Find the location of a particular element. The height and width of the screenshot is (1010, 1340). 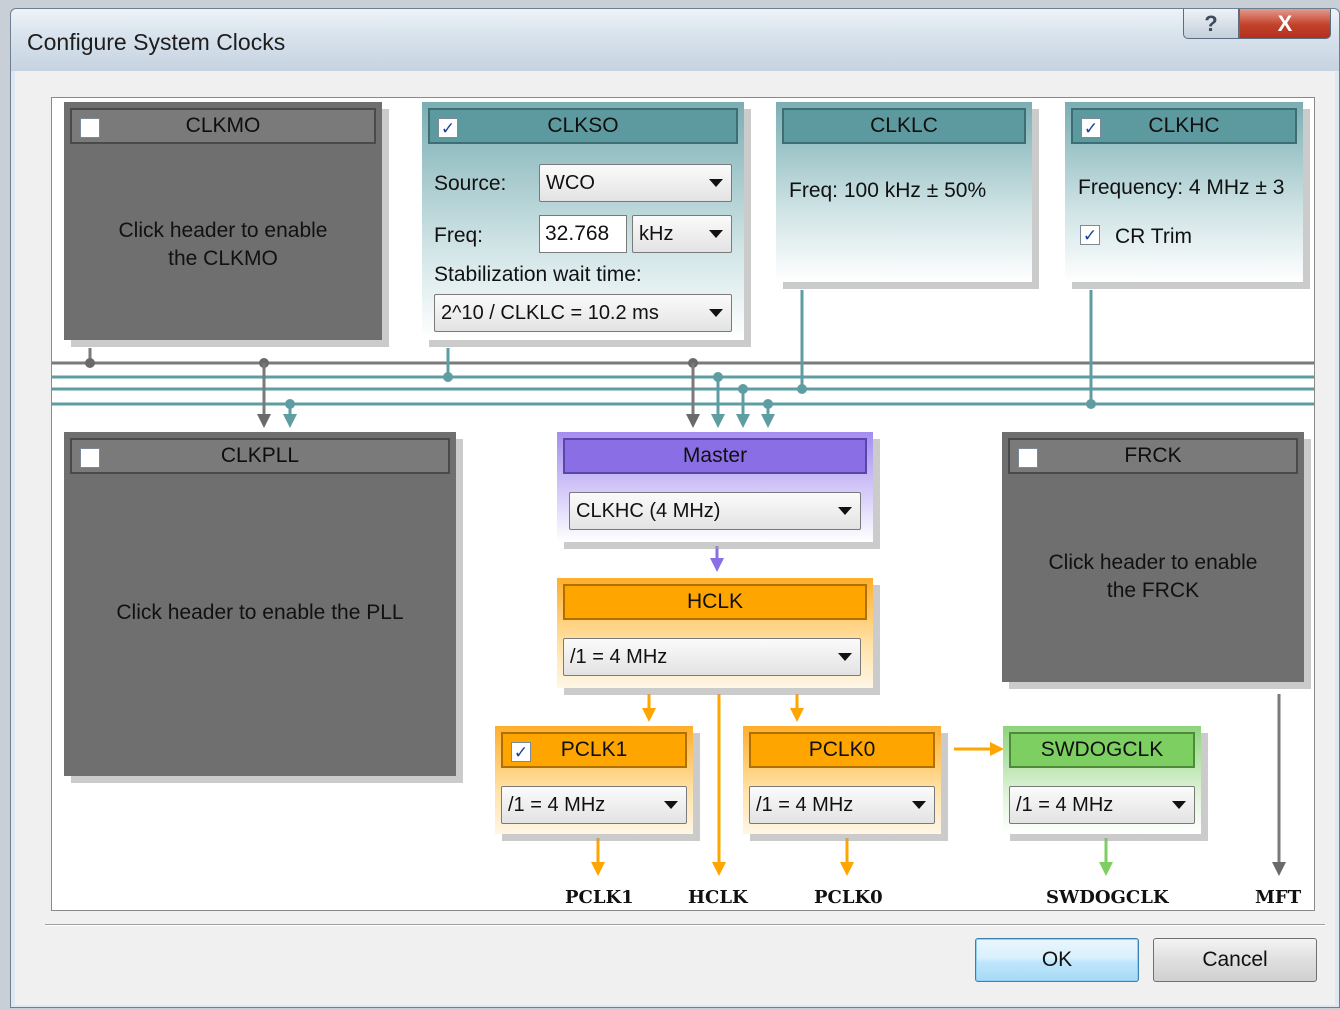

clkpll-panel: CLKPLL Click header to enable the PLL is located at coordinates (260, 604).